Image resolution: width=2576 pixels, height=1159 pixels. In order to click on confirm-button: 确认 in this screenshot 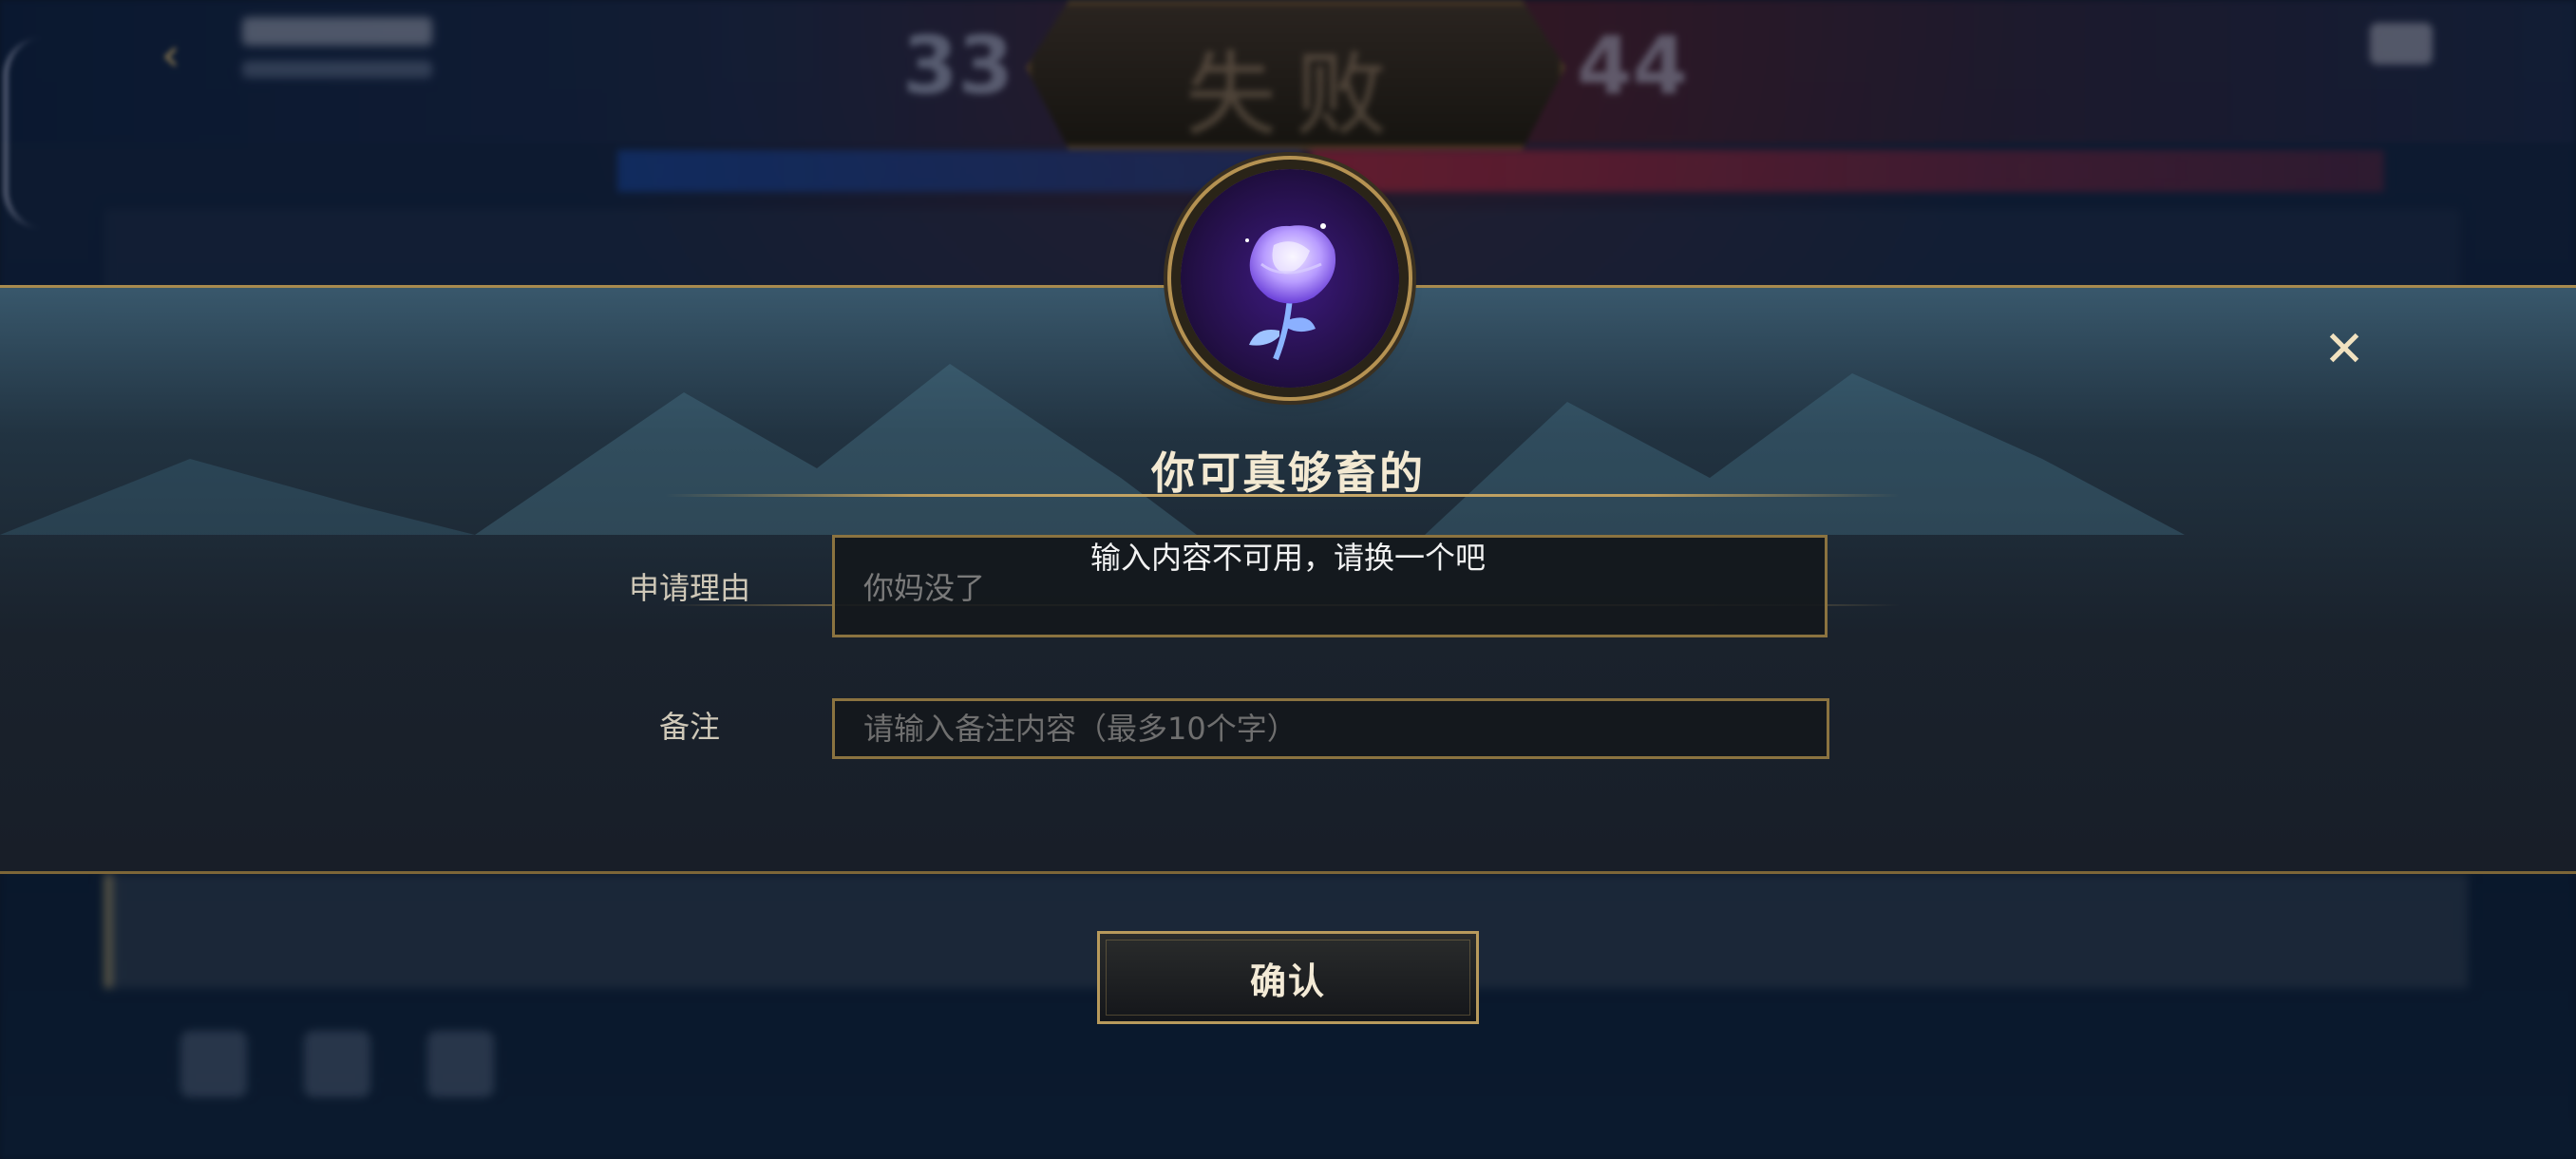, I will do `click(1288, 977)`.